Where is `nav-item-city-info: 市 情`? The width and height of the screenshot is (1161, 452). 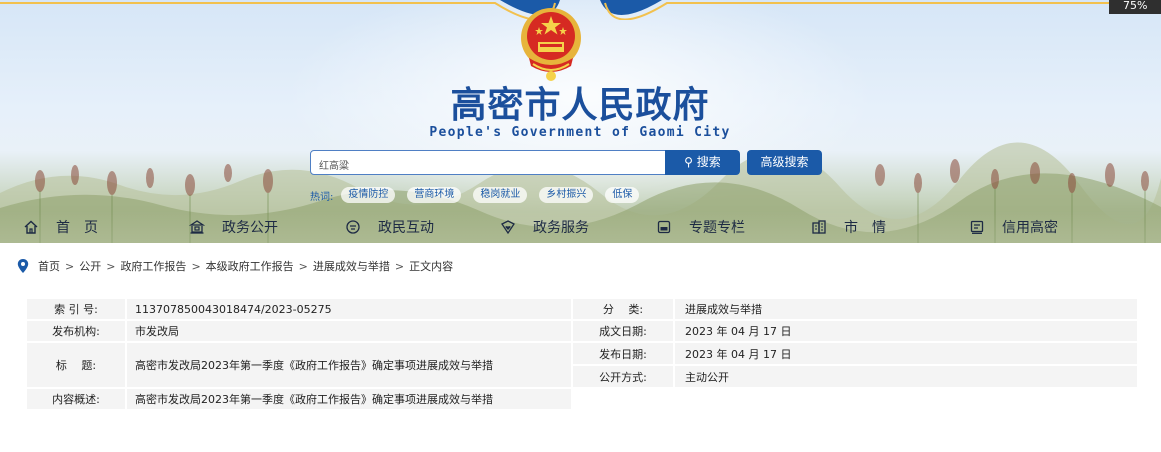 nav-item-city-info: 市 情 is located at coordinates (848, 227).